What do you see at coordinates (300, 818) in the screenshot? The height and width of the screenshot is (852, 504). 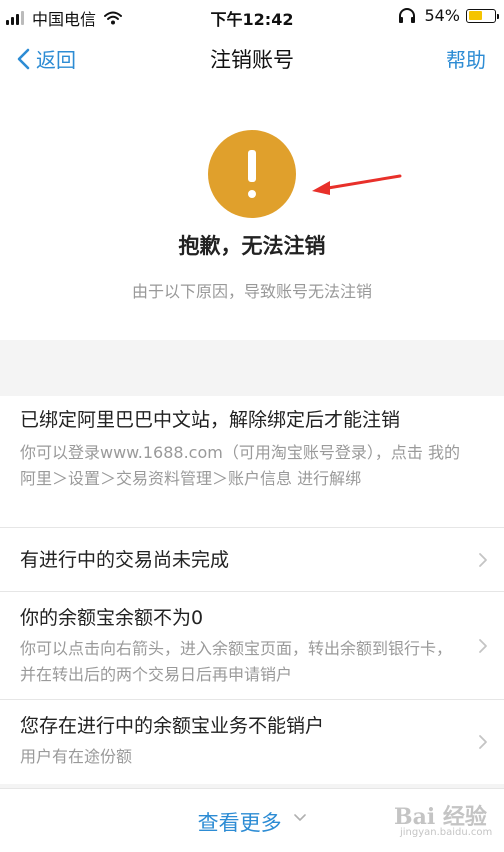 I see `chevron-down-icon` at bounding box center [300, 818].